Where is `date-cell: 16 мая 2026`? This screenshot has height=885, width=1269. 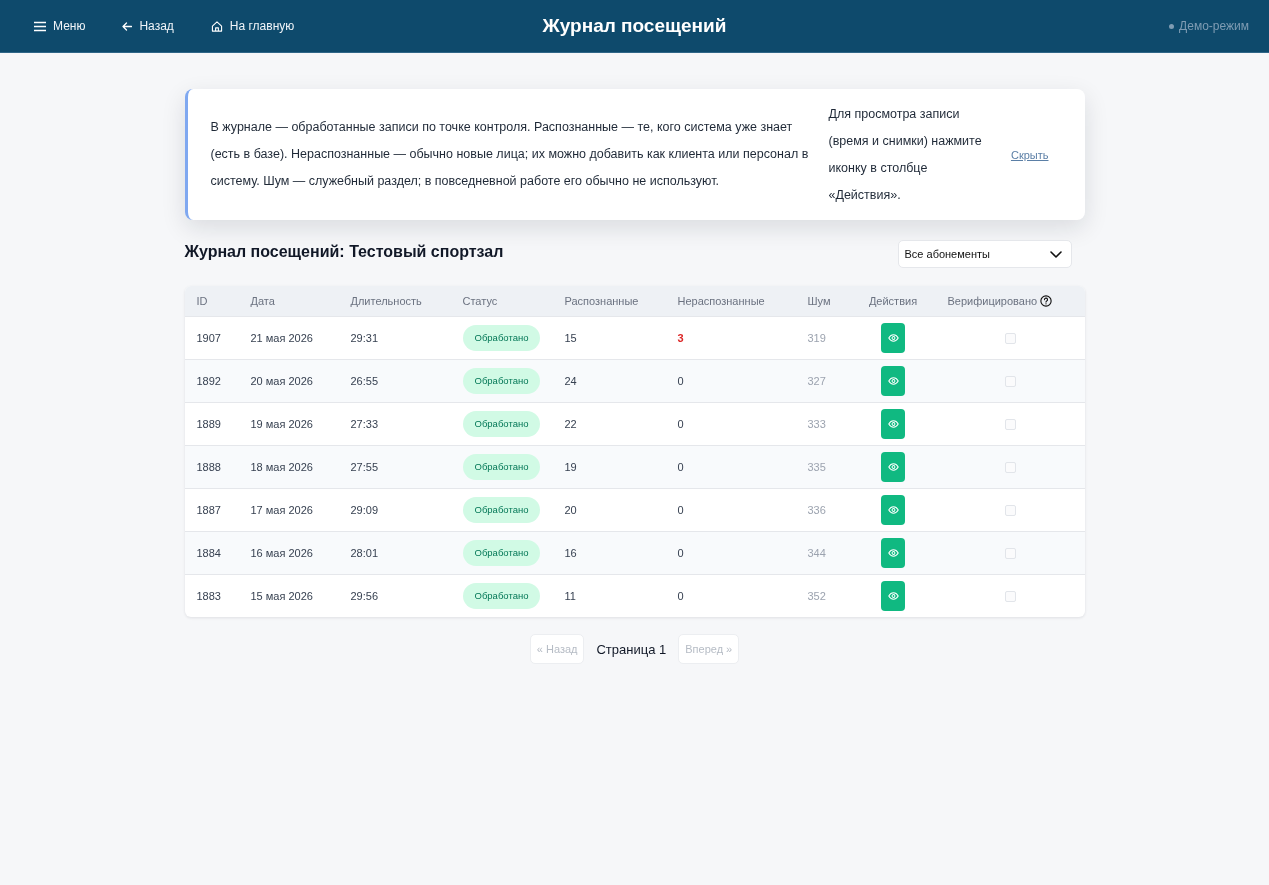 date-cell: 16 мая 2026 is located at coordinates (281, 552).